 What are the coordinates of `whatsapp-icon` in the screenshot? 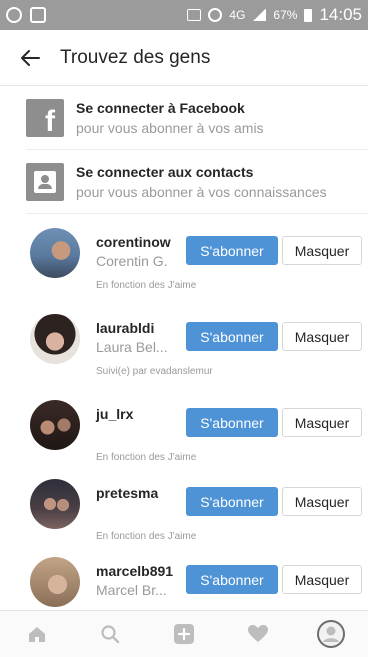 It's located at (14, 15).